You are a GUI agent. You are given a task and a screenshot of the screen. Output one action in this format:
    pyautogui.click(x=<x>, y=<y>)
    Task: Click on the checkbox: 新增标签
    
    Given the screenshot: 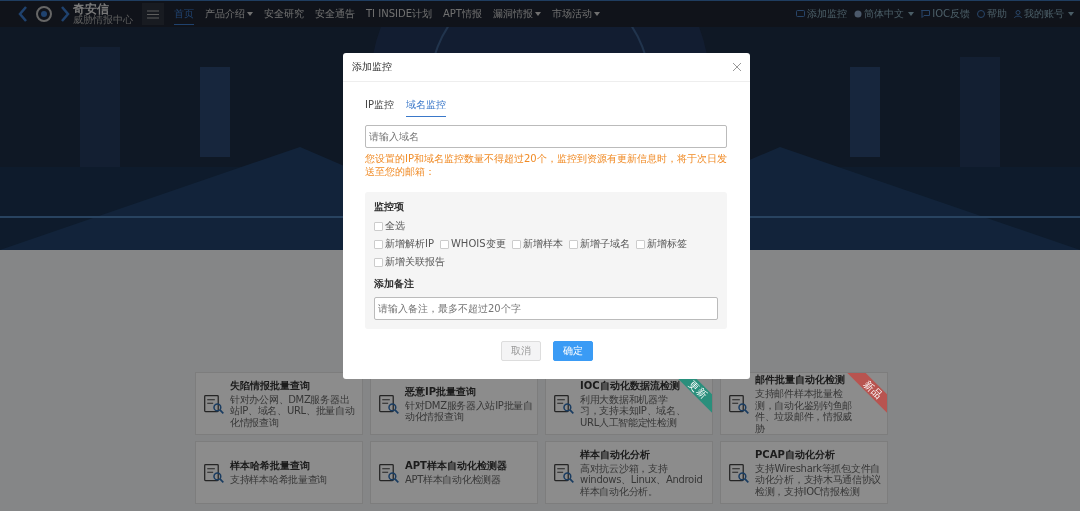 What is the action you would take?
    pyautogui.click(x=661, y=244)
    